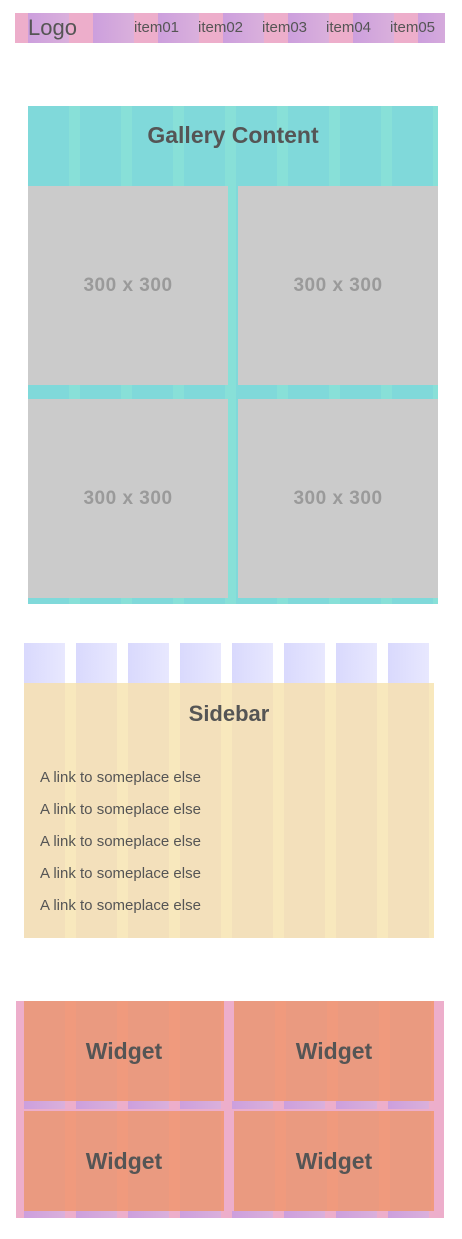 The image size is (462, 1239). Describe the element at coordinates (233, 135) in the screenshot. I see `gallery-title: Gallery Content` at that location.